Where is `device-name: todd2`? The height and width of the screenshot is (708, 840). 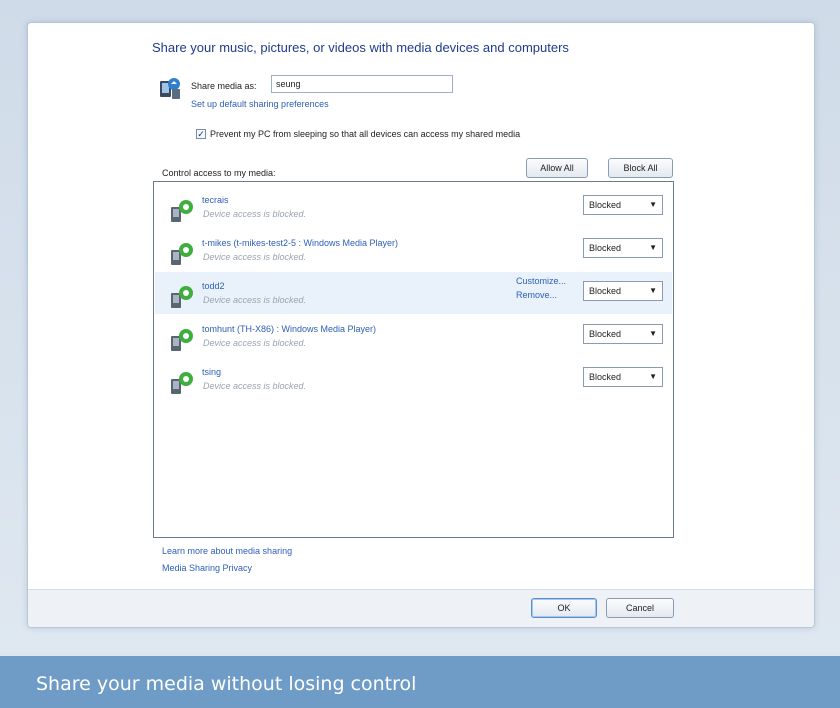 device-name: todd2 is located at coordinates (213, 286).